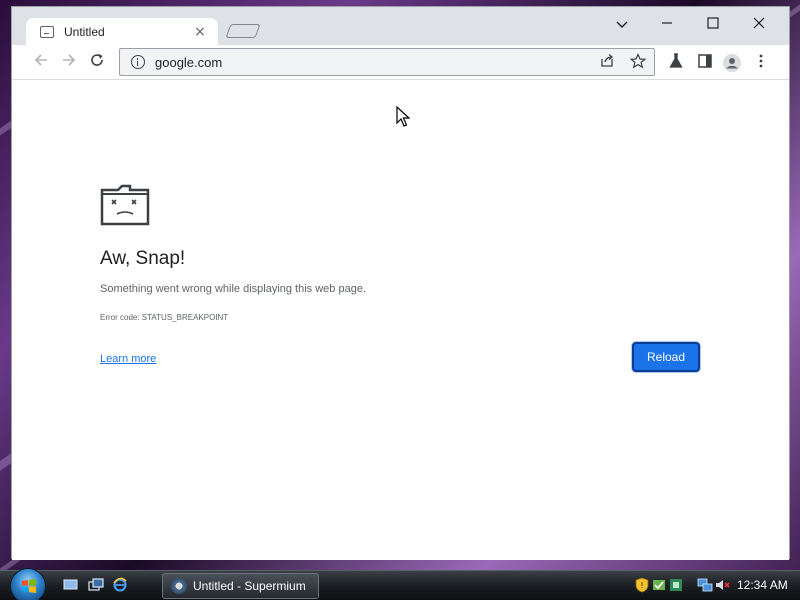 This screenshot has width=800, height=600. What do you see at coordinates (71, 586) in the screenshot?
I see `show-desktop-icon` at bounding box center [71, 586].